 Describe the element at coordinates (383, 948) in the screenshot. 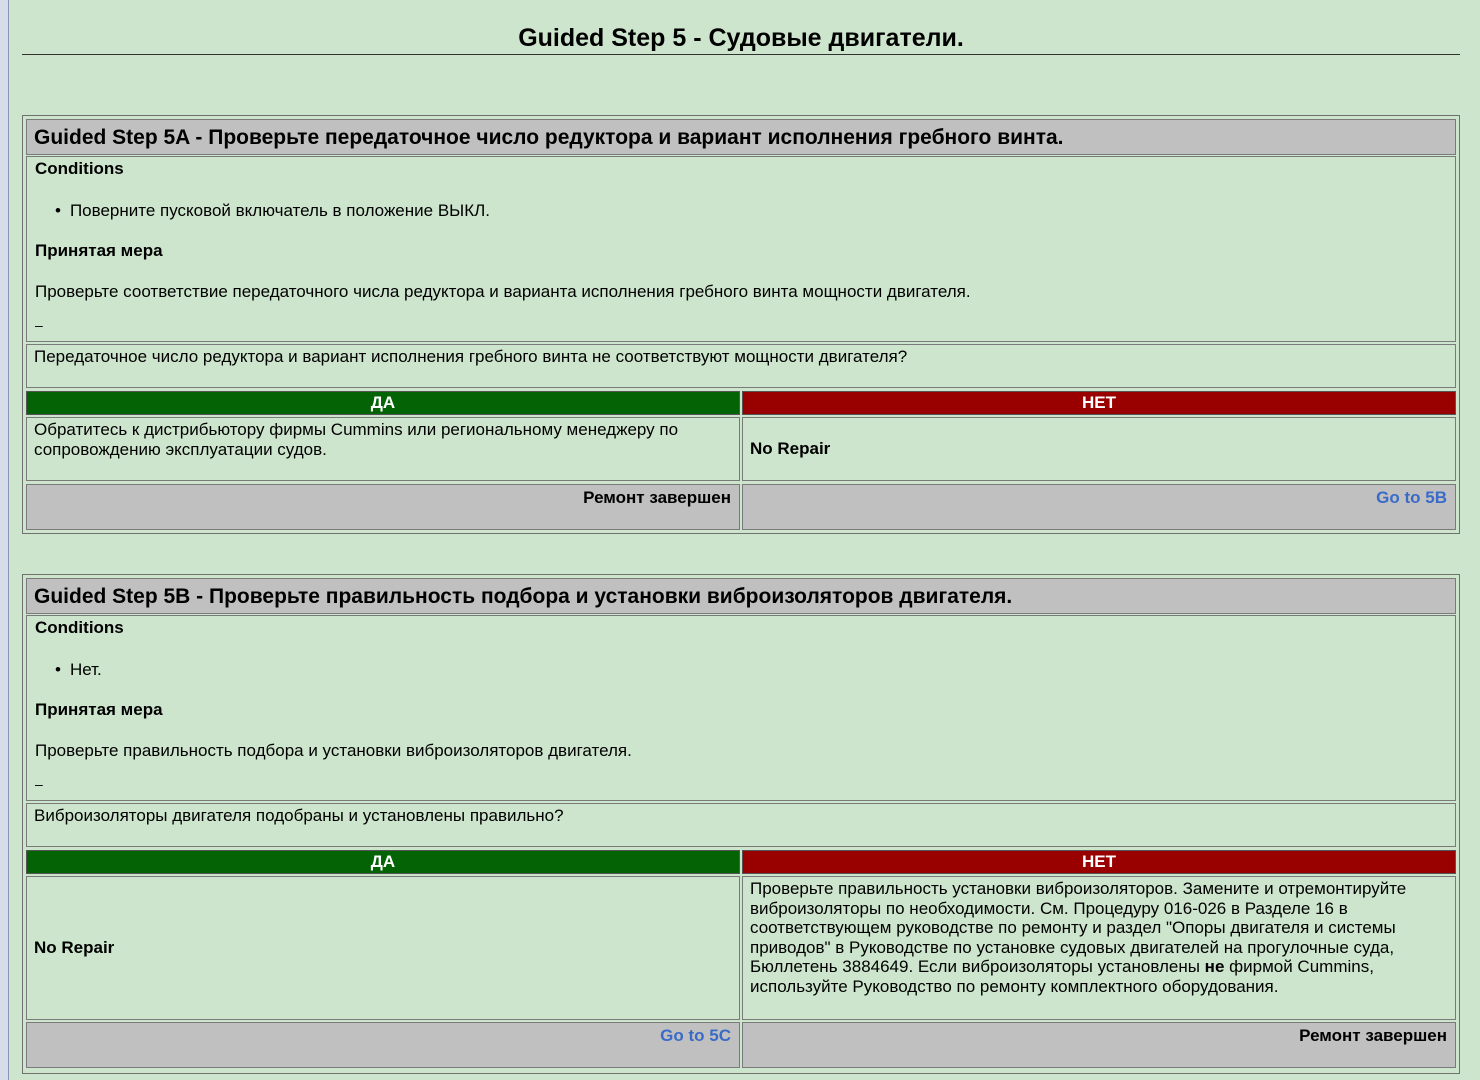

I see `yes-result: No Repair` at that location.